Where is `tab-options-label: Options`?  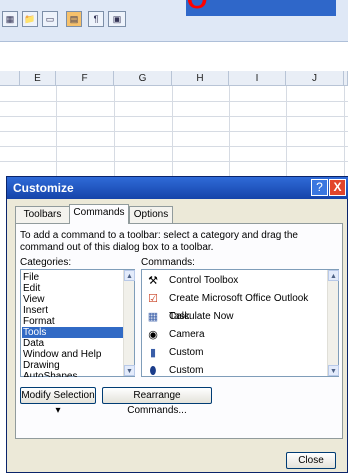 tab-options-label: Options is located at coordinates (151, 214).